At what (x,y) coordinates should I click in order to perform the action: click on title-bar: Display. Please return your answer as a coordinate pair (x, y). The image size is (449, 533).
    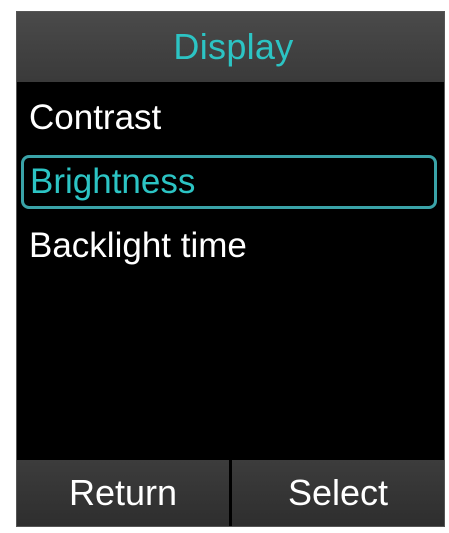
    Looking at the image, I should click on (230, 47).